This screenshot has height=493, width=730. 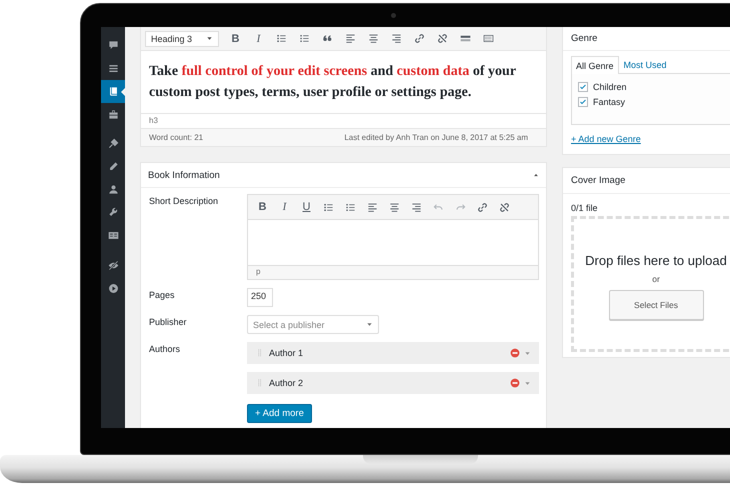 I want to click on publisher-select: Select a publisher, so click(x=313, y=324).